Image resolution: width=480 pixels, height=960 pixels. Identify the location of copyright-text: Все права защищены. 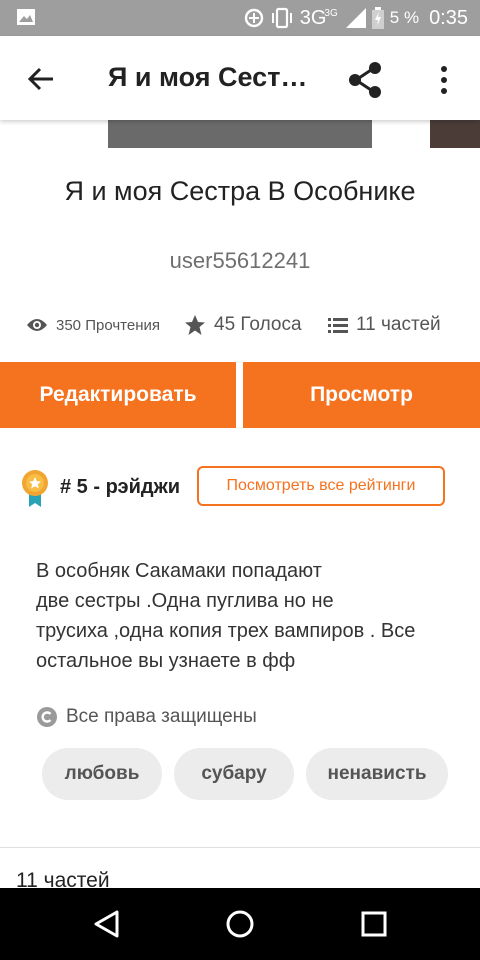
(161, 716).